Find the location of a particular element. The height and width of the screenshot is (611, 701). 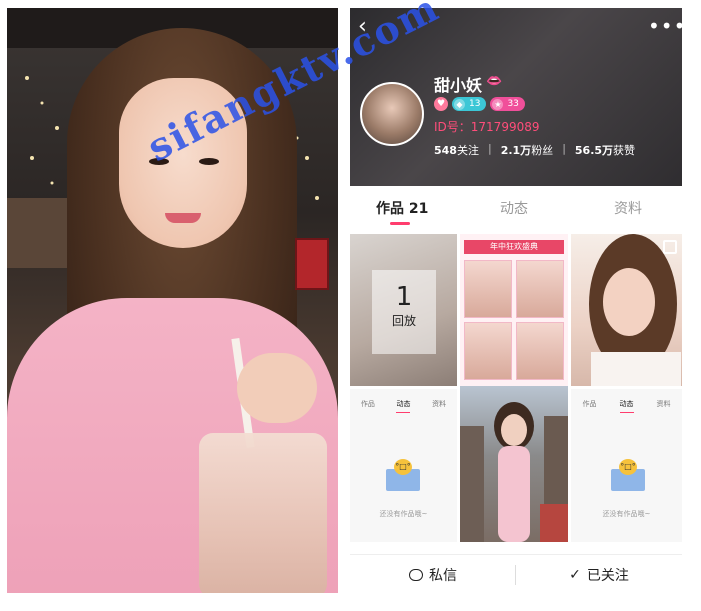

user-id: ID号：171799089 is located at coordinates (487, 127).